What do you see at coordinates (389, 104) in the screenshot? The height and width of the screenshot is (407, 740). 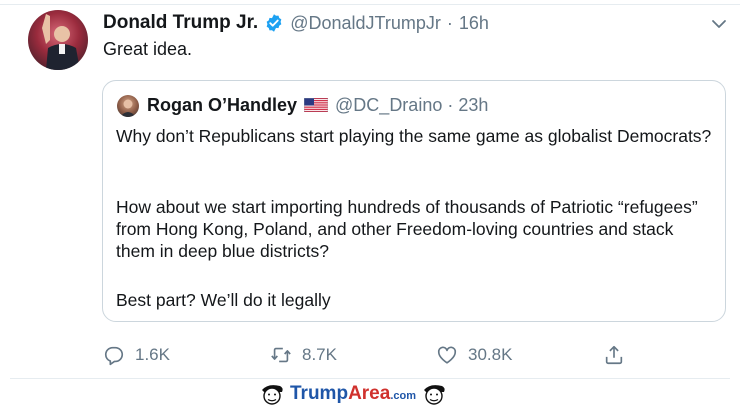 I see `quoted-author-handle: @DC_Draino` at bounding box center [389, 104].